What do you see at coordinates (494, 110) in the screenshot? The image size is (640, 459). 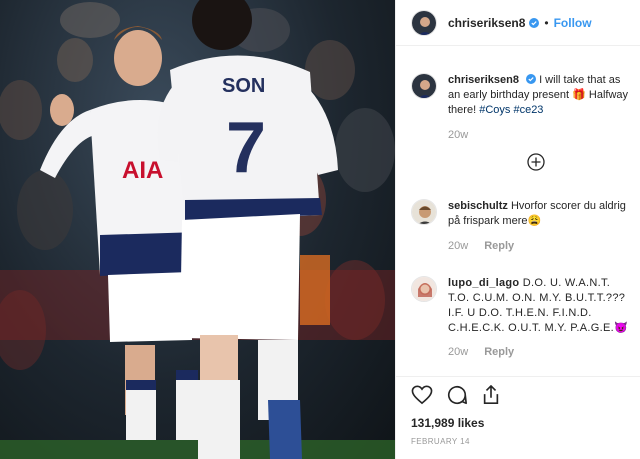 I see `hashtag-coys: #Coys` at bounding box center [494, 110].